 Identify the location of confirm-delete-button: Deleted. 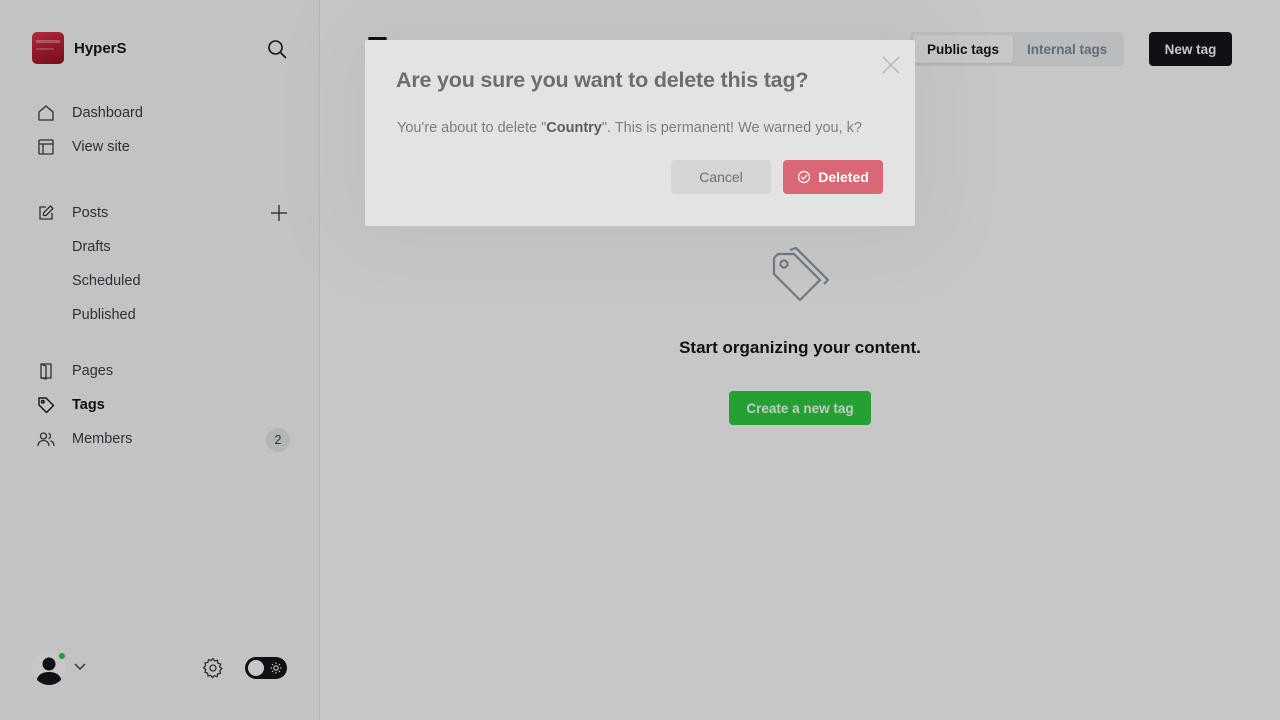
(833, 177).